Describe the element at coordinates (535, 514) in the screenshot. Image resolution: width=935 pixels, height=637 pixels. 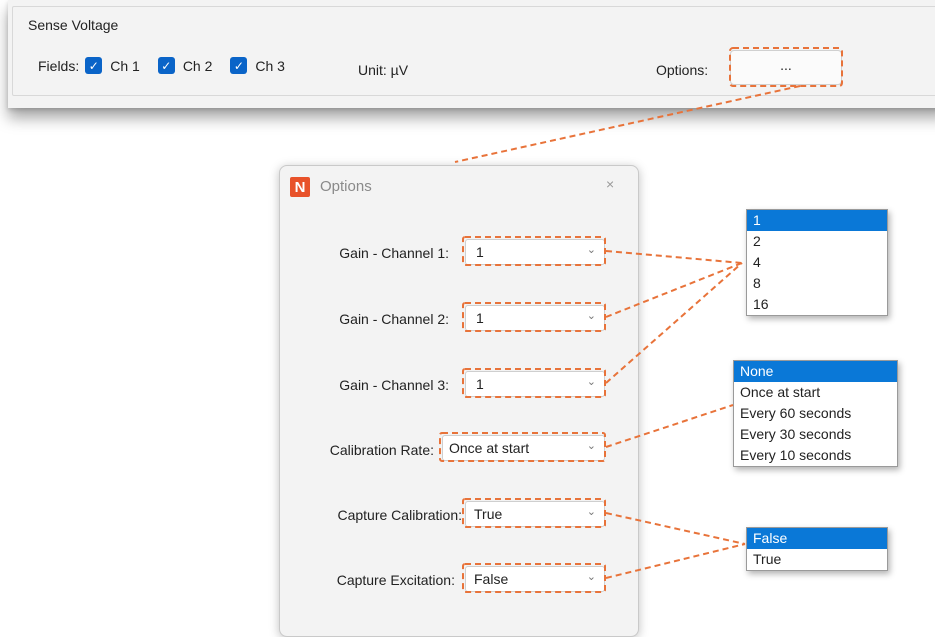
I see `capture-calibration-select: True ⌄` at that location.